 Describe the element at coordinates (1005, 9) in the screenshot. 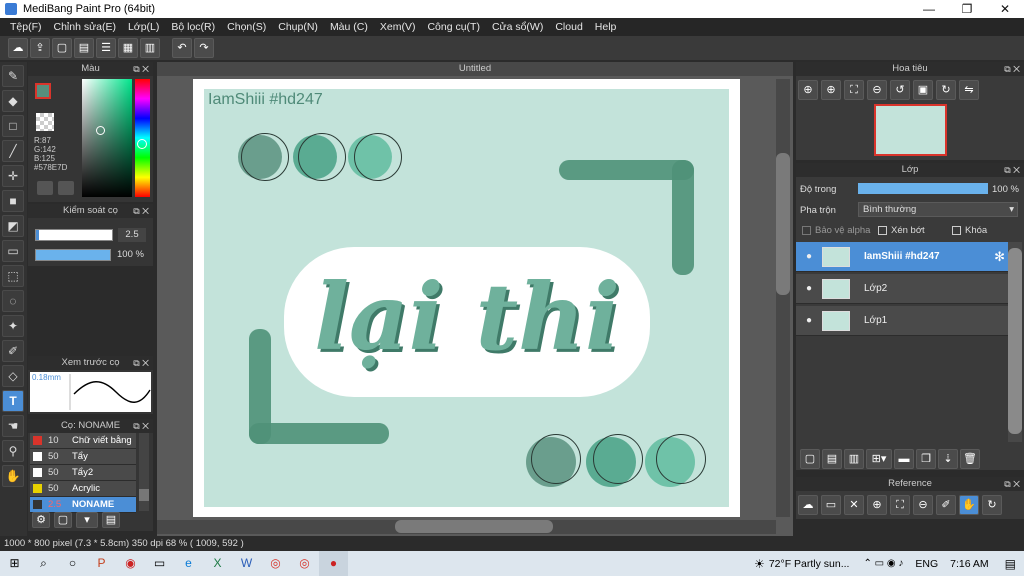

I see `close-button: ✕` at that location.